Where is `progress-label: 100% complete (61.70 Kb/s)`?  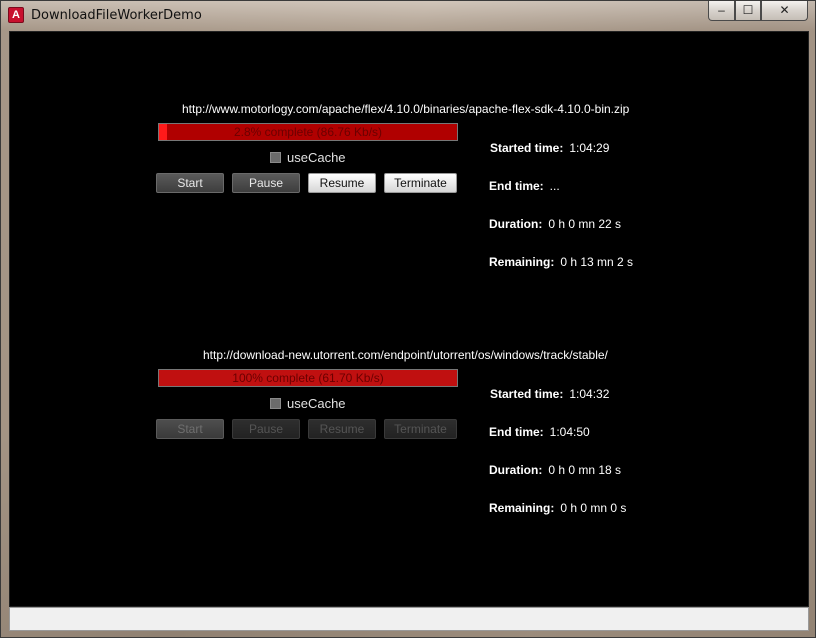
progress-label: 100% complete (61.70 Kb/s) is located at coordinates (308, 378).